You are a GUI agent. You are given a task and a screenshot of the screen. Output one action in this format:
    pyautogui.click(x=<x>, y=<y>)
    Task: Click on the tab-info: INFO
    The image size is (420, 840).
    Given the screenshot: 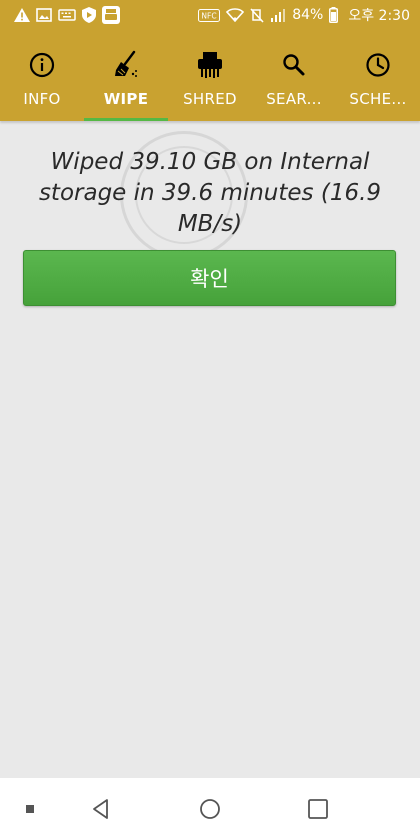 What is the action you would take?
    pyautogui.click(x=42, y=75)
    